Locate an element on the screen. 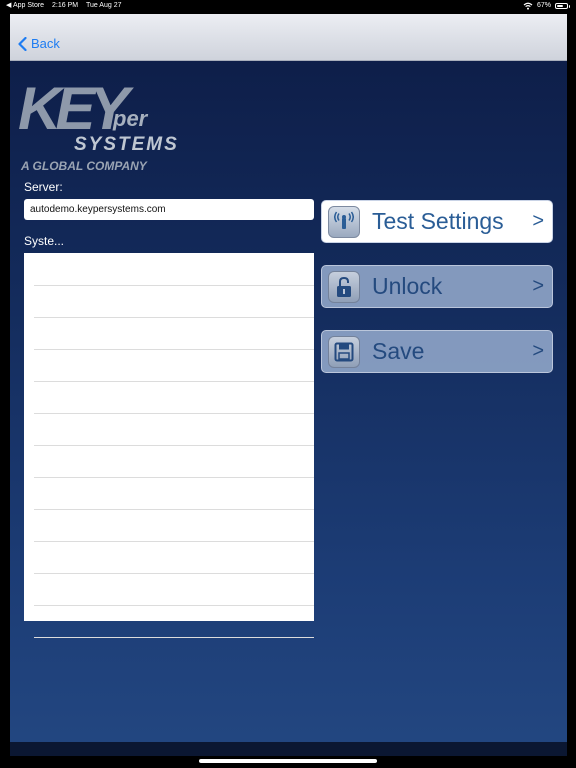  test-settings-button: Test Settings > is located at coordinates (437, 221).